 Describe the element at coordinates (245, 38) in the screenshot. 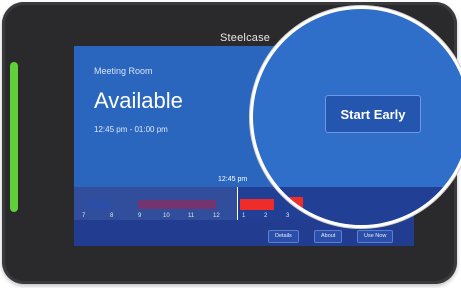

I see `brand-logo: Steelcase` at that location.